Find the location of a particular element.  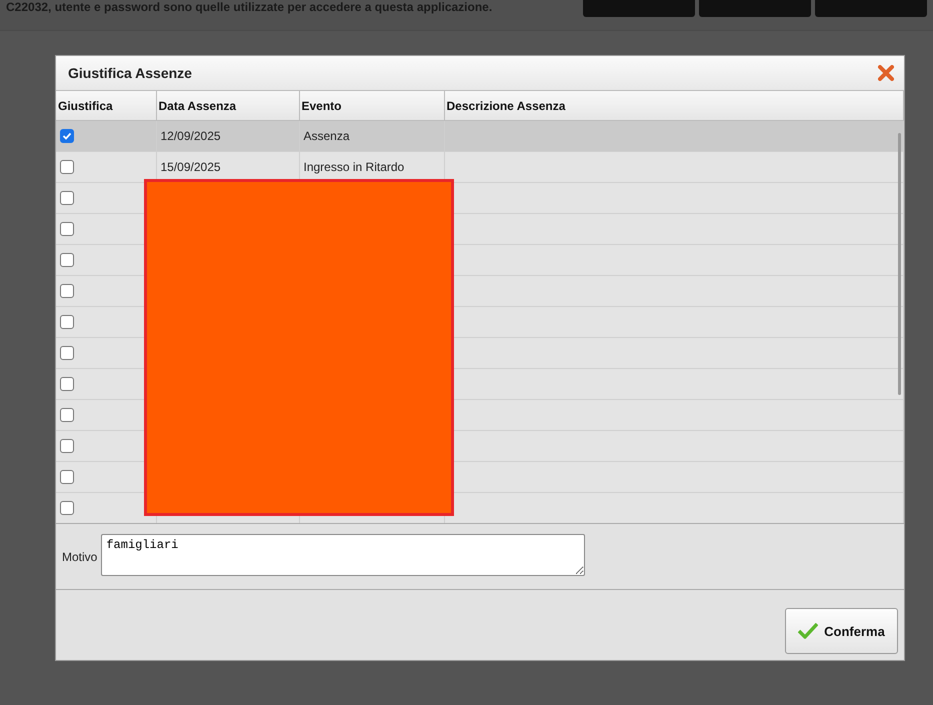

motivo-label: Motivo is located at coordinates (80, 557).